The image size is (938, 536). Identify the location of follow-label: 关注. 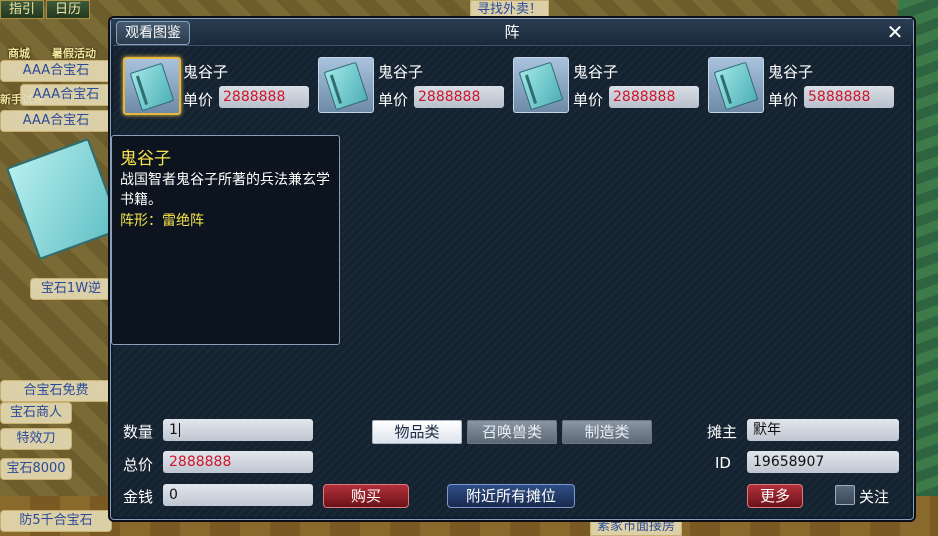
(874, 497).